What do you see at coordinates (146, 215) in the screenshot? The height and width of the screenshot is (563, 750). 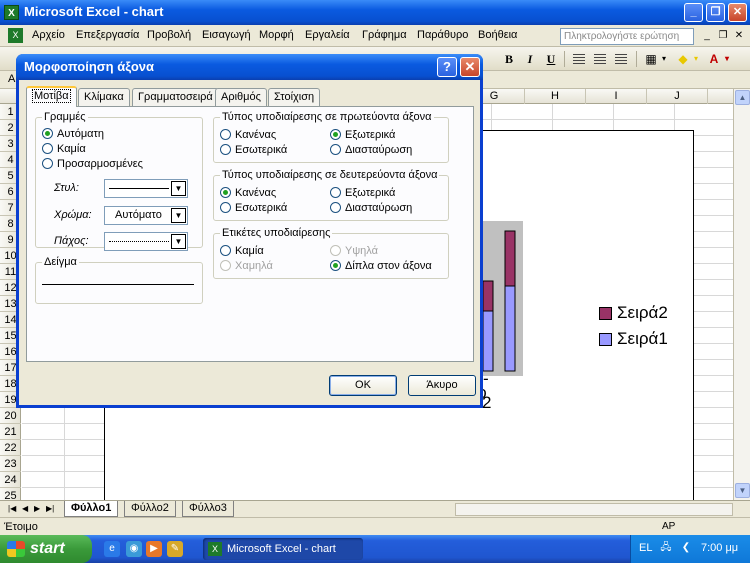 I see `line-color-select: Αυτόματο ▼` at bounding box center [146, 215].